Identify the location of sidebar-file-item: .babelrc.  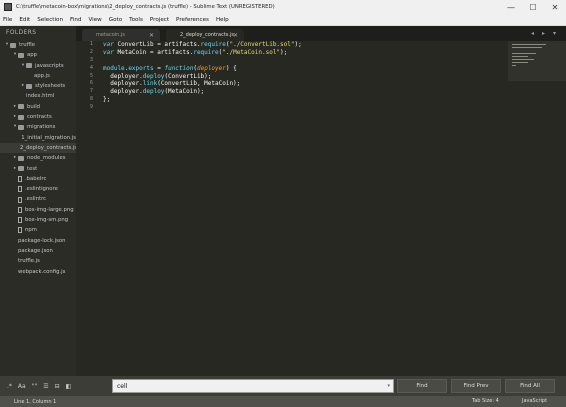
(38, 179).